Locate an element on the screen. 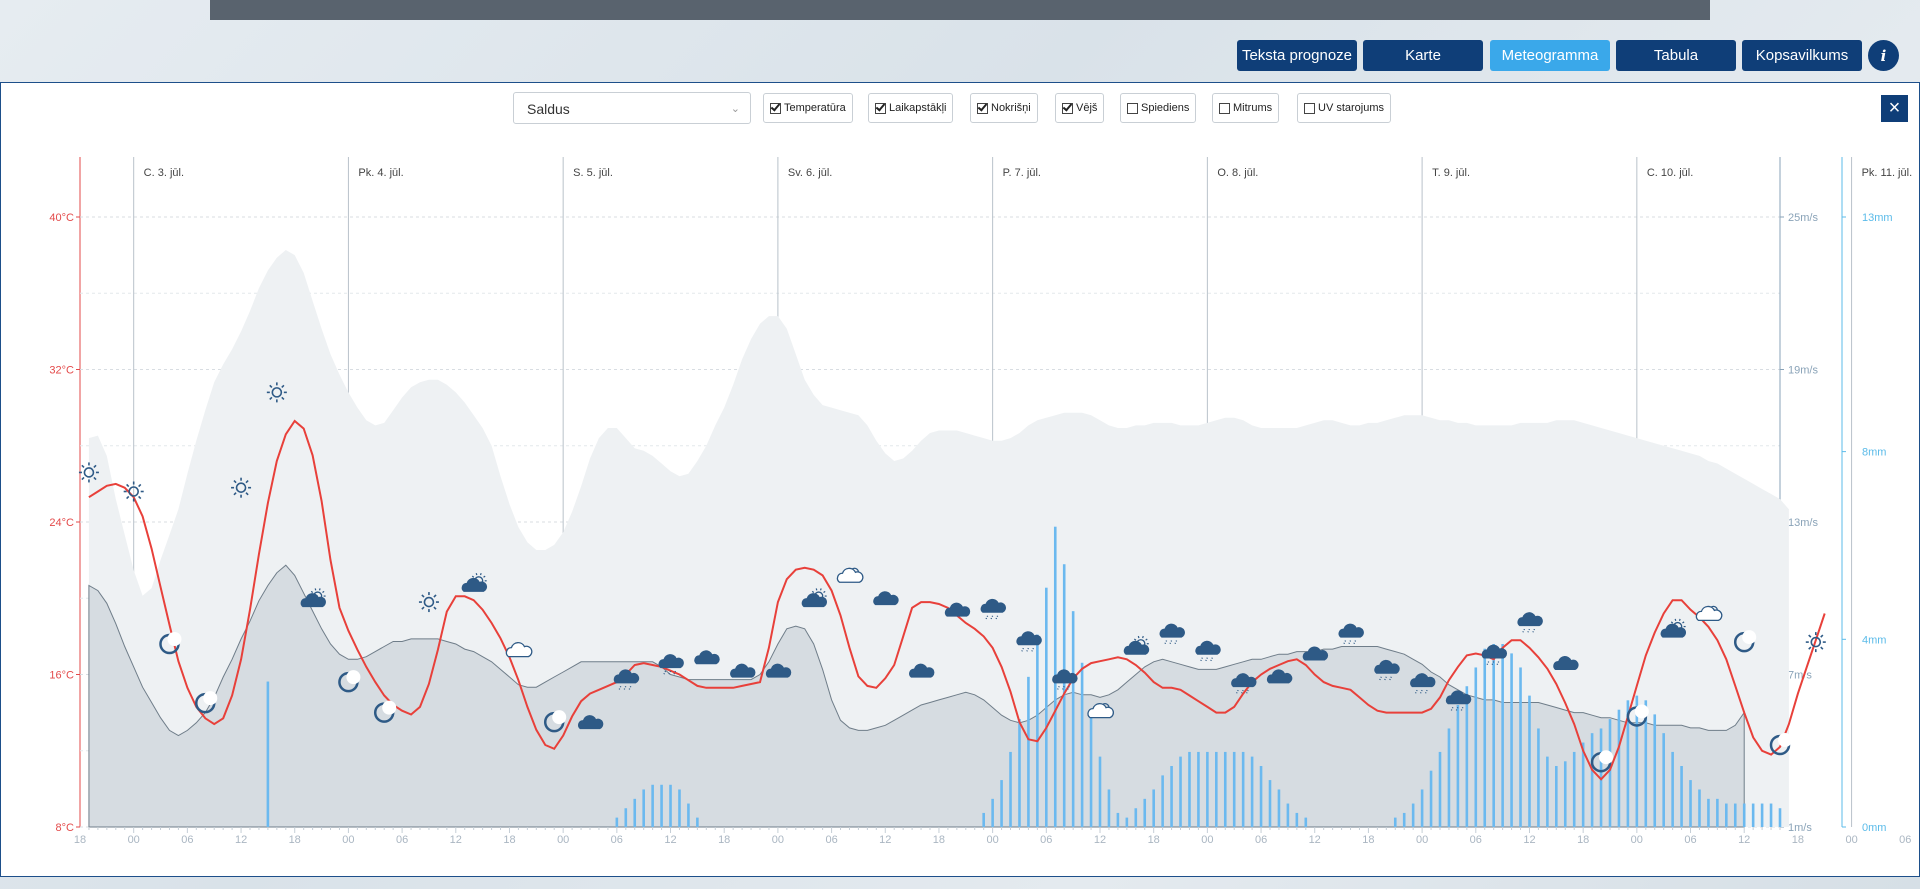 The width and height of the screenshot is (1920, 889). day-label: Sv. 6. jūl. is located at coordinates (810, 173).